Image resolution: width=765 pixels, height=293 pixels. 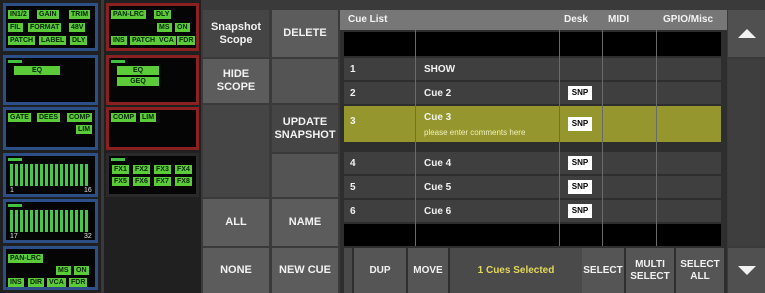 I want to click on triangle-up-icon, so click(x=746, y=33).